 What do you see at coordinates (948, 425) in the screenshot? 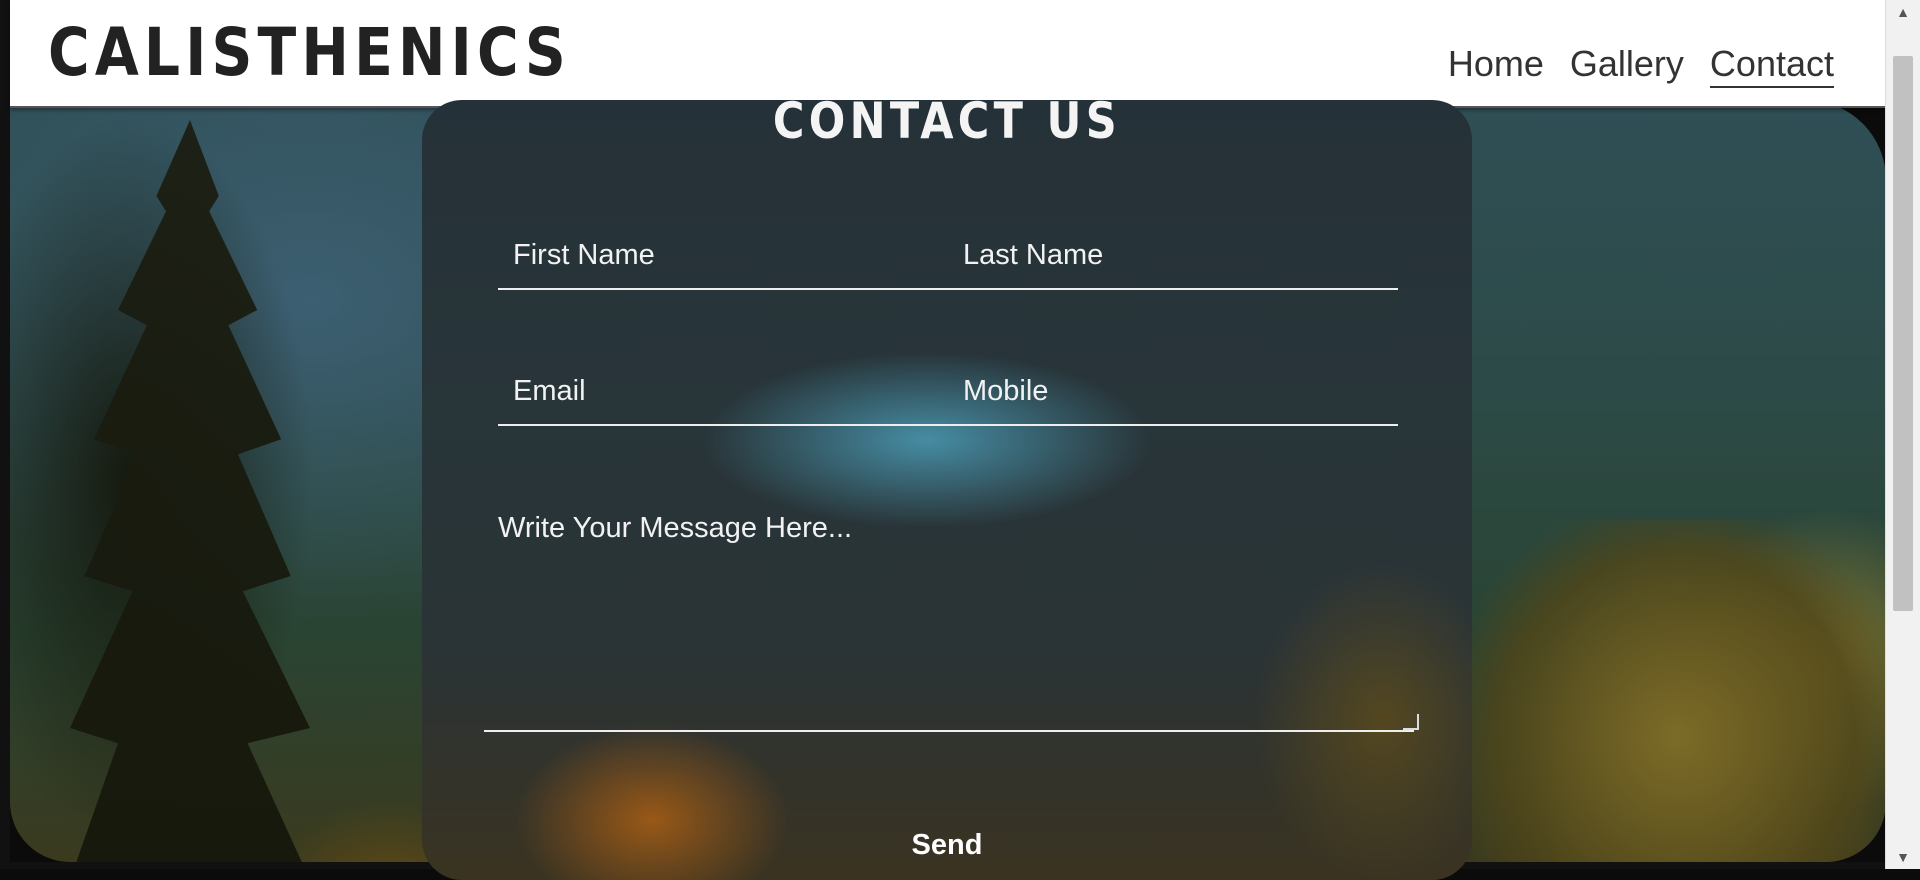
I see `contact-row-underline` at bounding box center [948, 425].